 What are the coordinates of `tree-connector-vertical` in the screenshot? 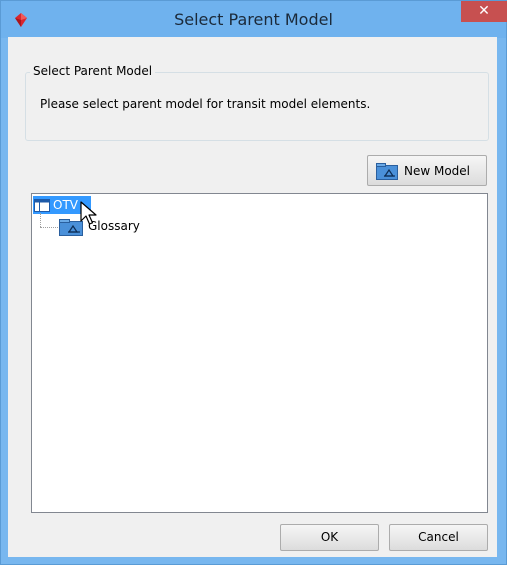 It's located at (40, 220).